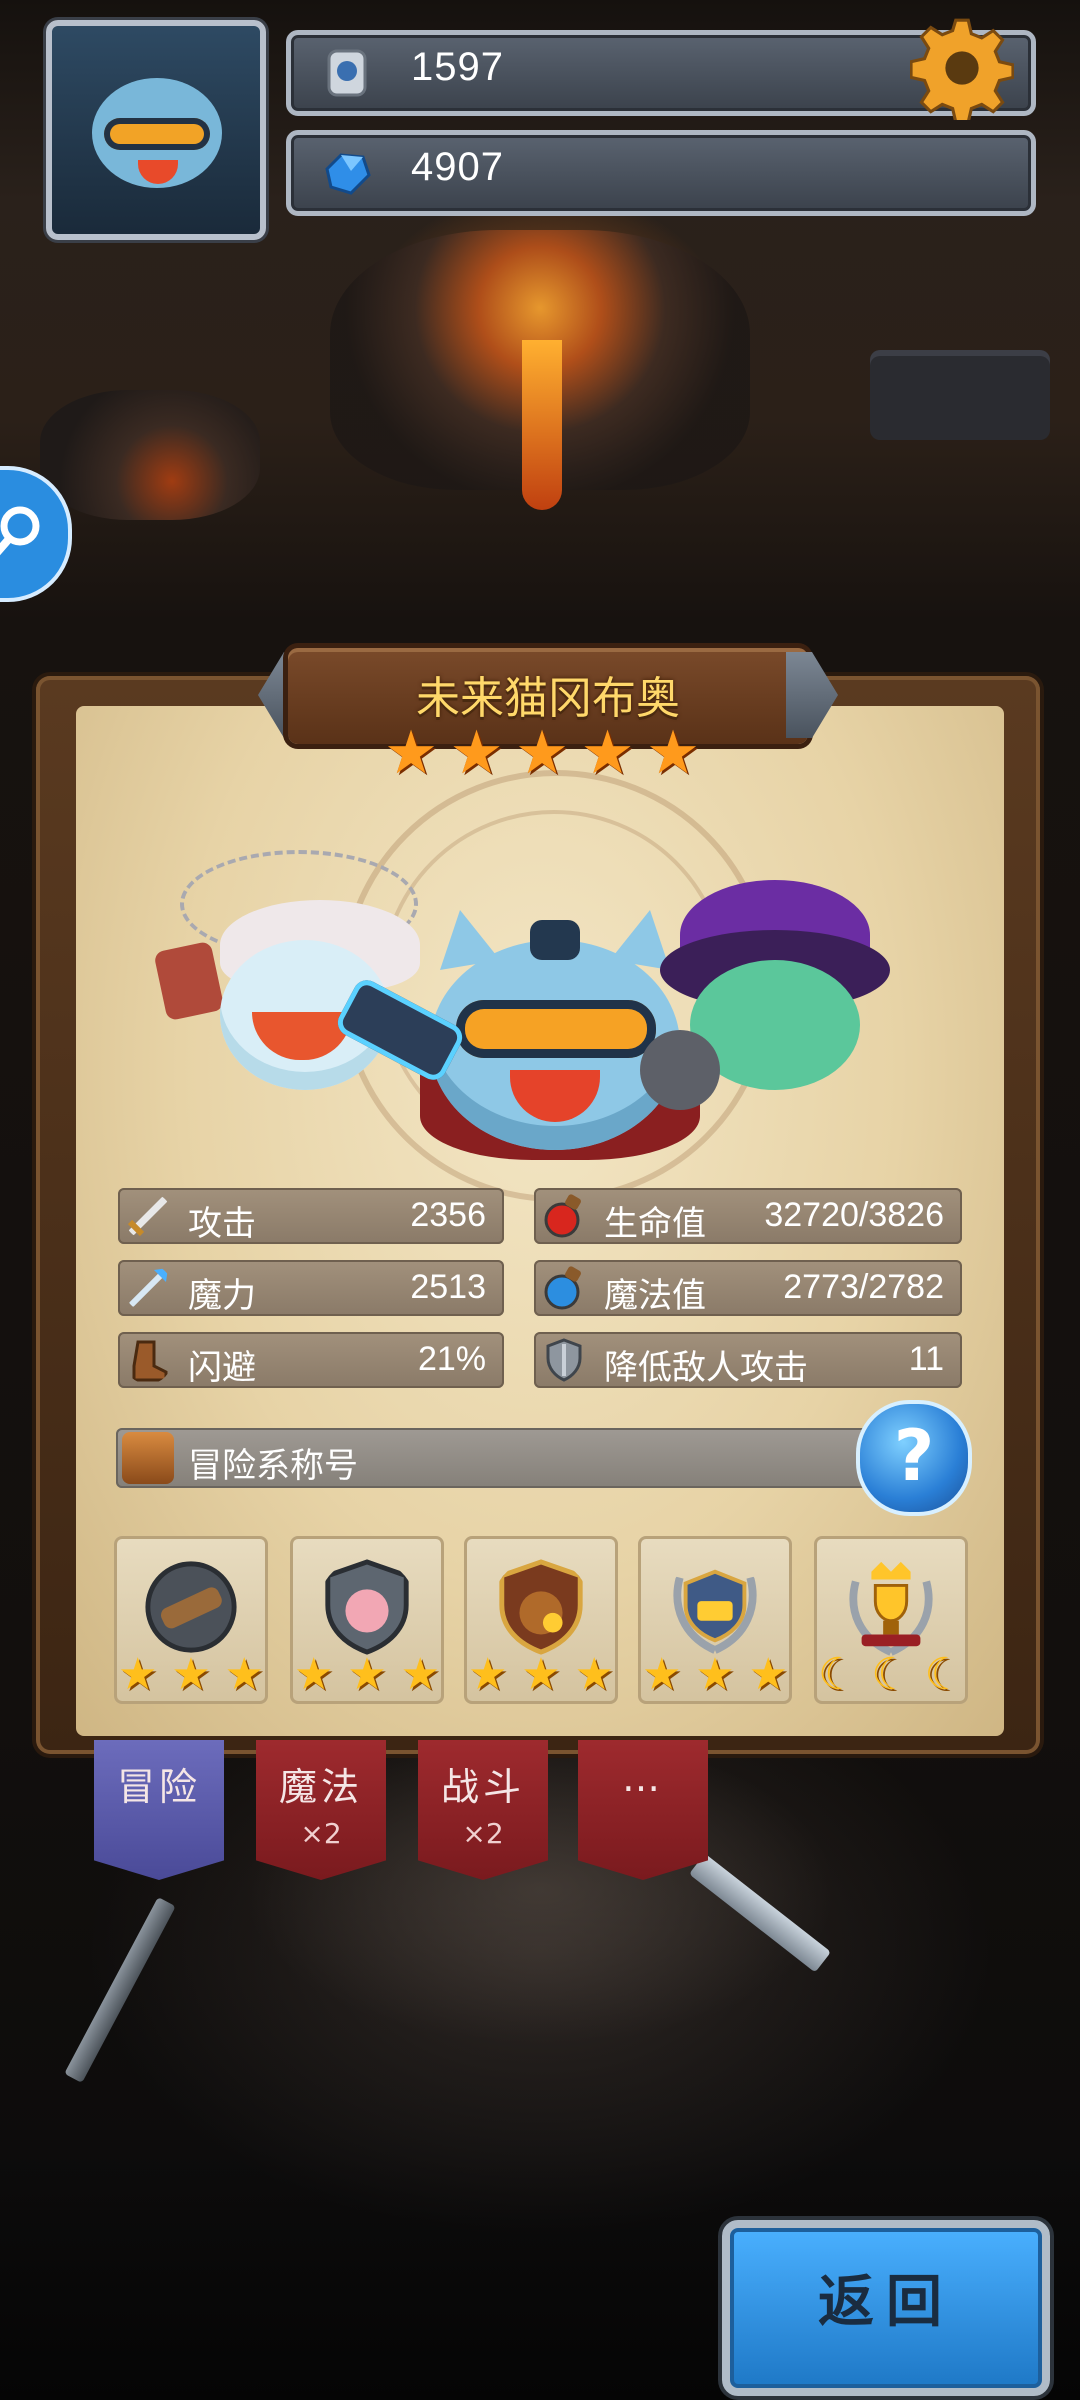  I want to click on stat-mp: 魔法值 2773/2782, so click(748, 1288).